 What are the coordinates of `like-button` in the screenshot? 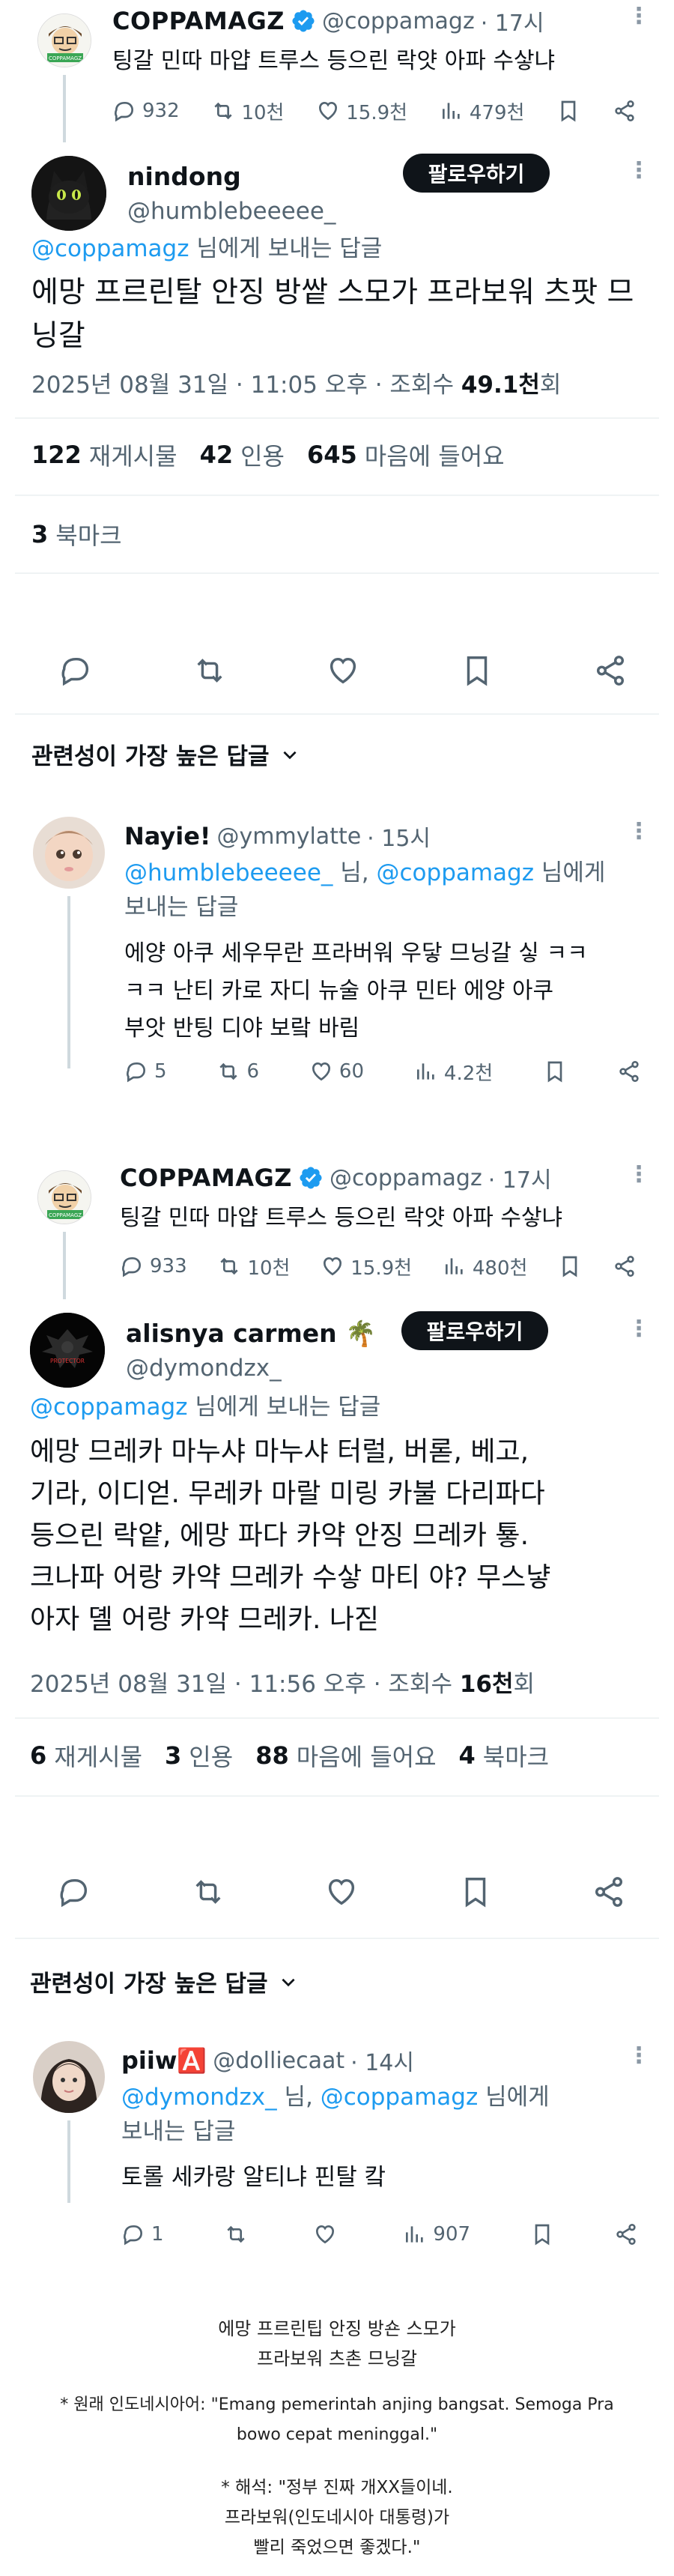 It's located at (328, 2234).